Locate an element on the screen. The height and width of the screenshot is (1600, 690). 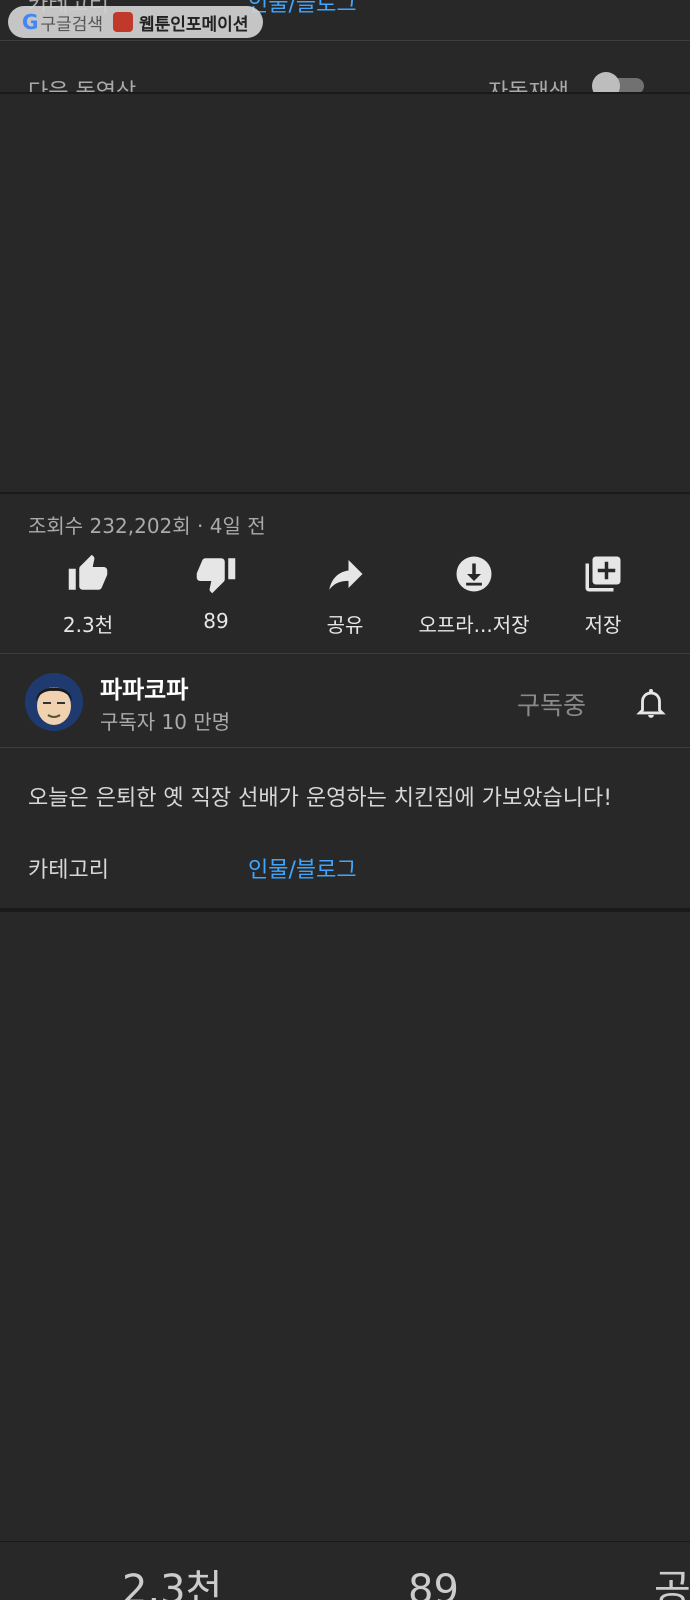
browser-search-chip: G 구글검색 웹툰인포메이션 is located at coordinates (135, 22).